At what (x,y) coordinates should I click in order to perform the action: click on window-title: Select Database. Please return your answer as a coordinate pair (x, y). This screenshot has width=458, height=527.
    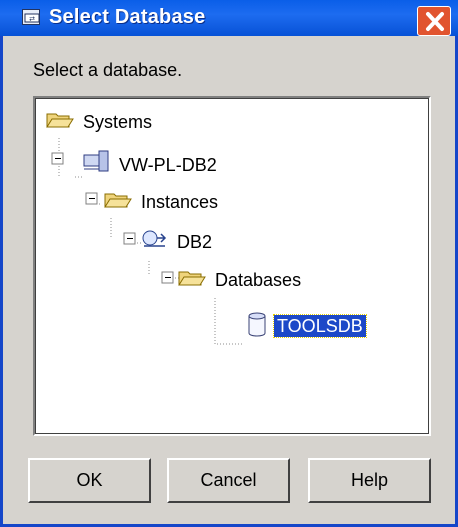
    Looking at the image, I should click on (127, 17).